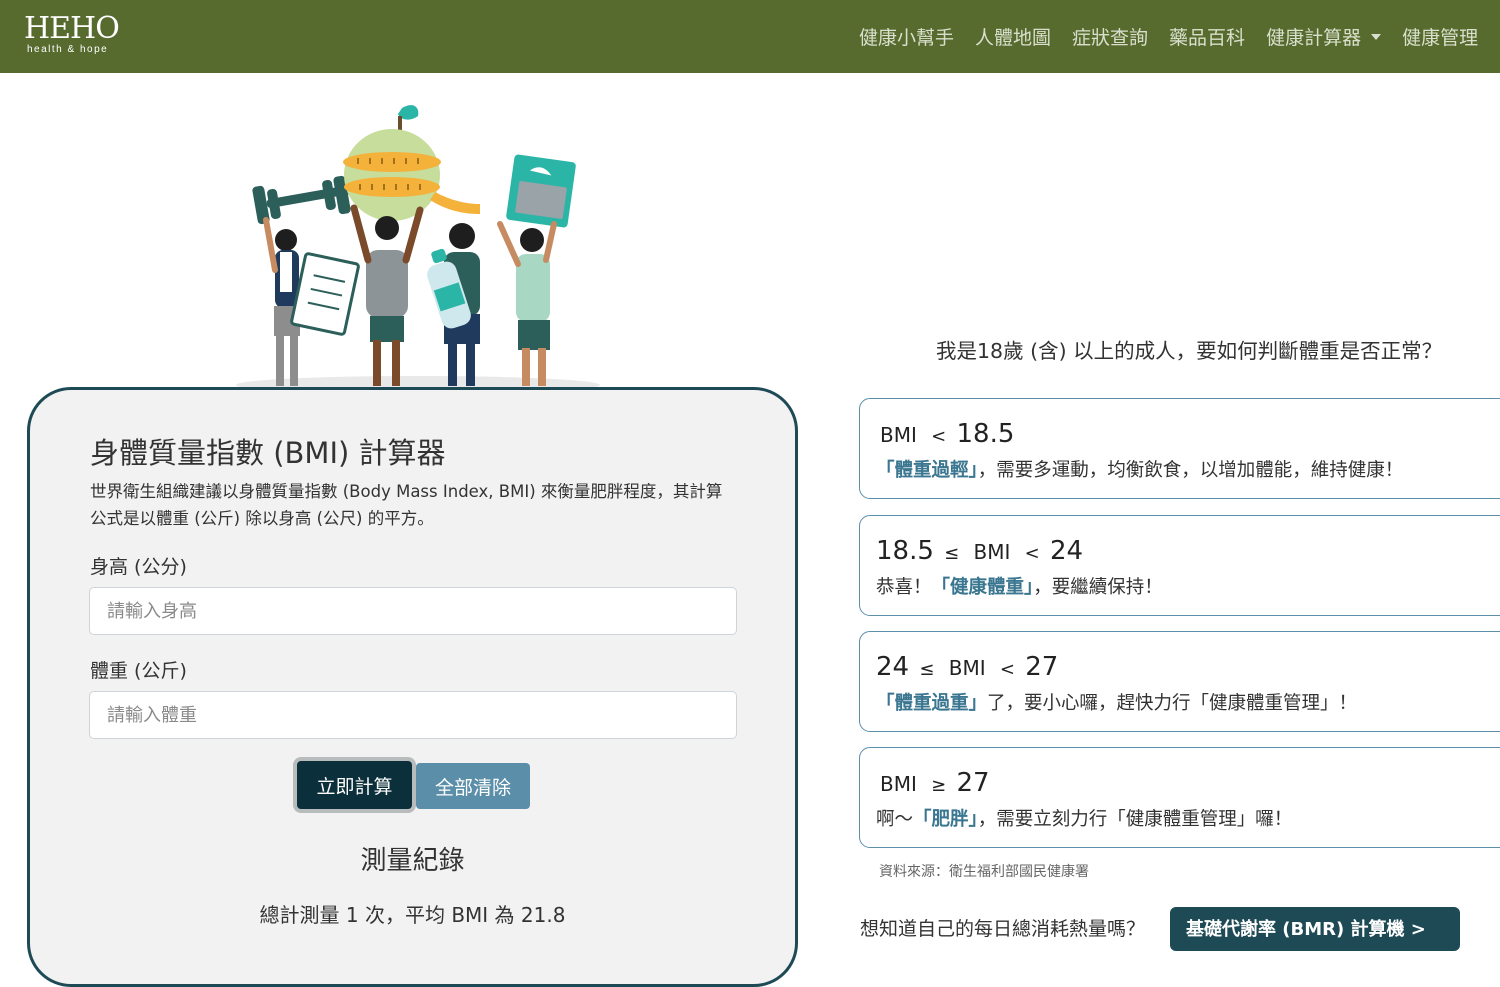  I want to click on clear-all-button: 全部清除, so click(473, 786).